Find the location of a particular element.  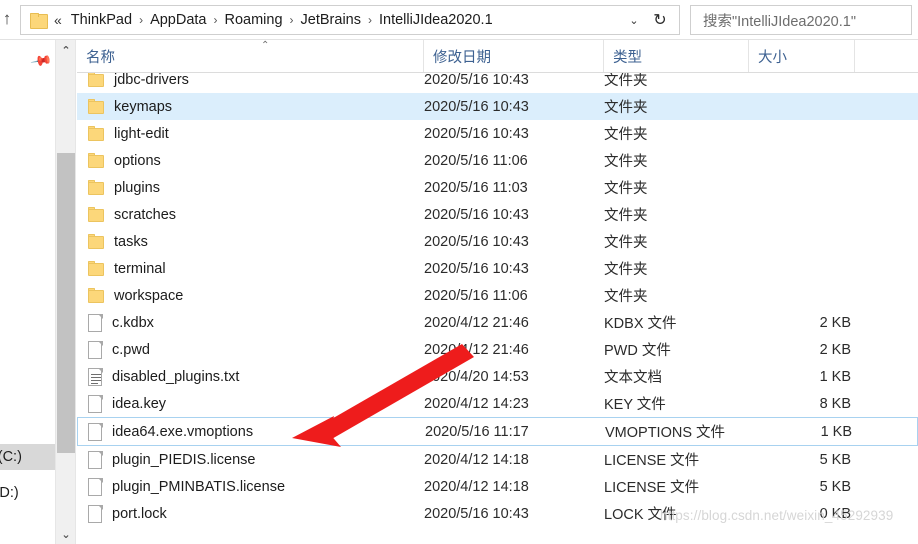

column-header-size: 大小 is located at coordinates (802, 56).